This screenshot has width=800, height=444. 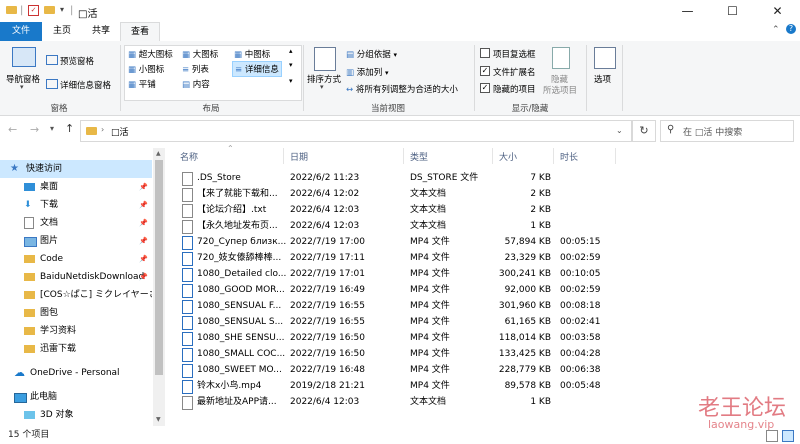 What do you see at coordinates (76, 295) in the screenshot?
I see `nav-item: [COS☆ぱこ] ミクレイヤーさ` at bounding box center [76, 295].